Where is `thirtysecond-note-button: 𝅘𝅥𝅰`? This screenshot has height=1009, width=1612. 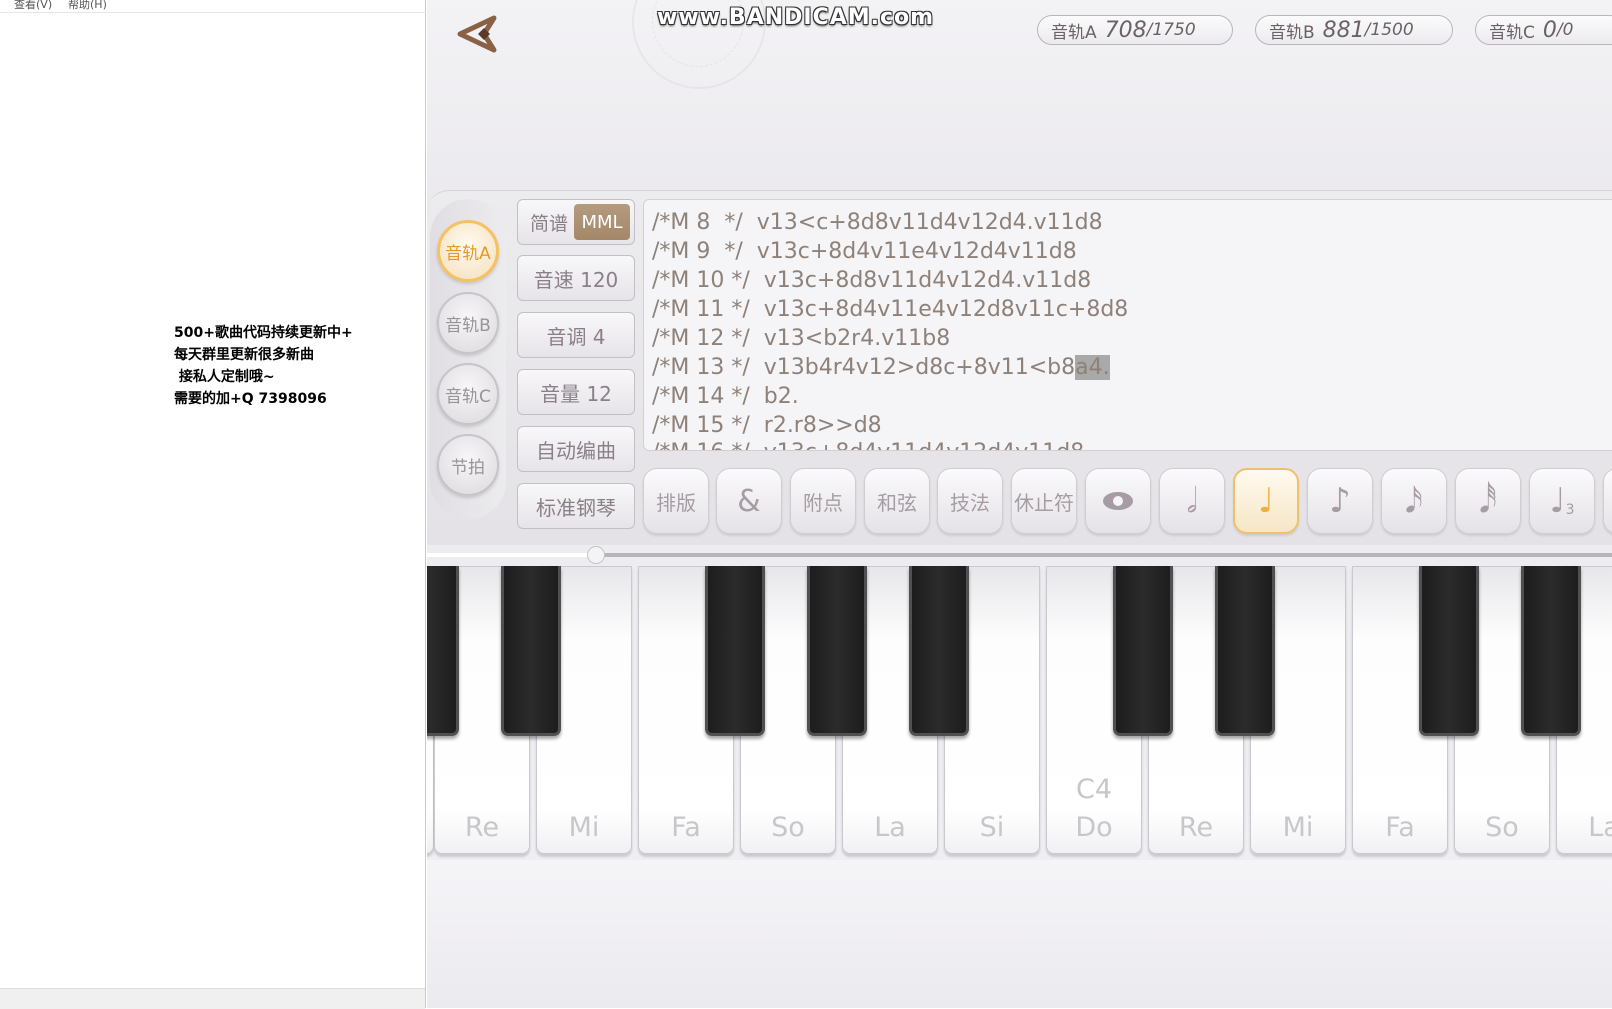 thirtysecond-note-button: 𝅘𝅥𝅰 is located at coordinates (1488, 501).